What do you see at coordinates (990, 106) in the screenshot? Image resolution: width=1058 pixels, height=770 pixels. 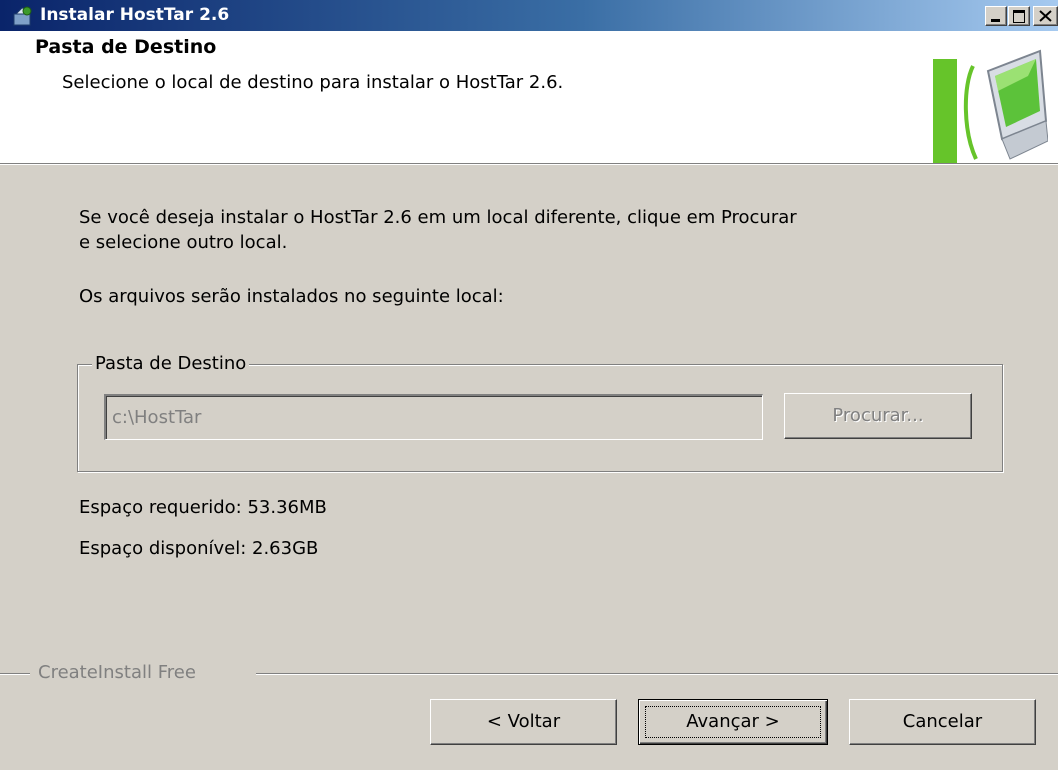 I see `computer-monitor-icon` at bounding box center [990, 106].